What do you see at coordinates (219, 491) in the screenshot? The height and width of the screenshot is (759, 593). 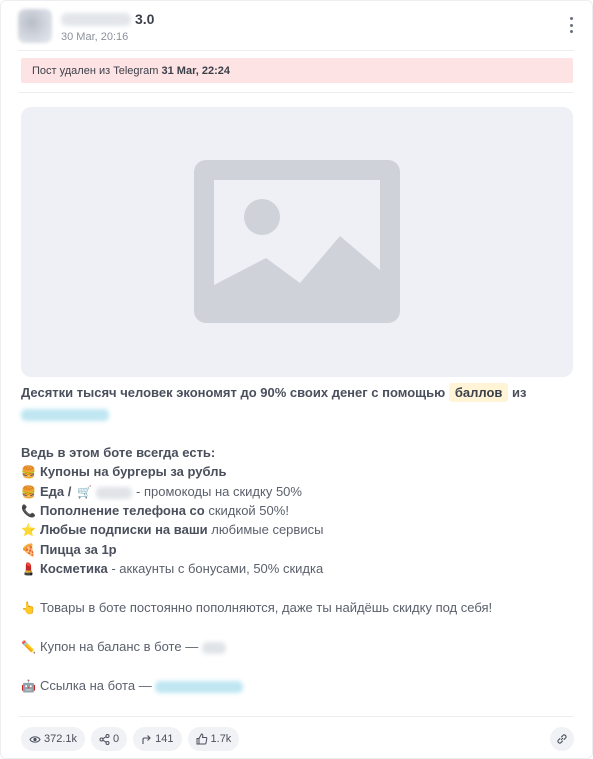 I see `list-item-rest: - промокоды на скидку 50%` at bounding box center [219, 491].